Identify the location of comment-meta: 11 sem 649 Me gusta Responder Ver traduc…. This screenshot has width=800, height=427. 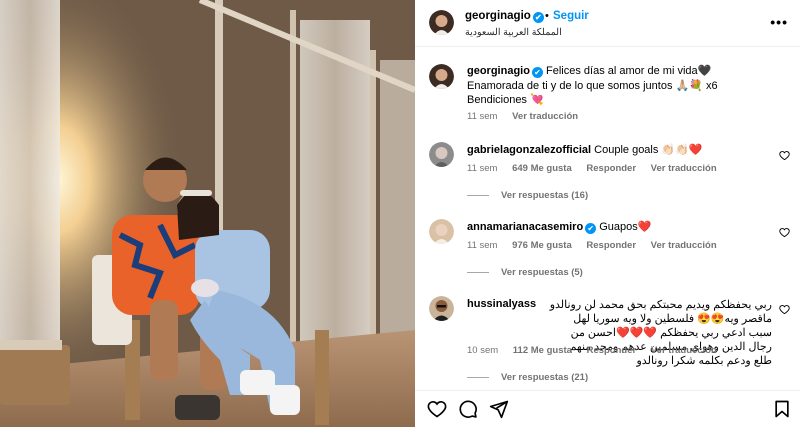
(598, 168).